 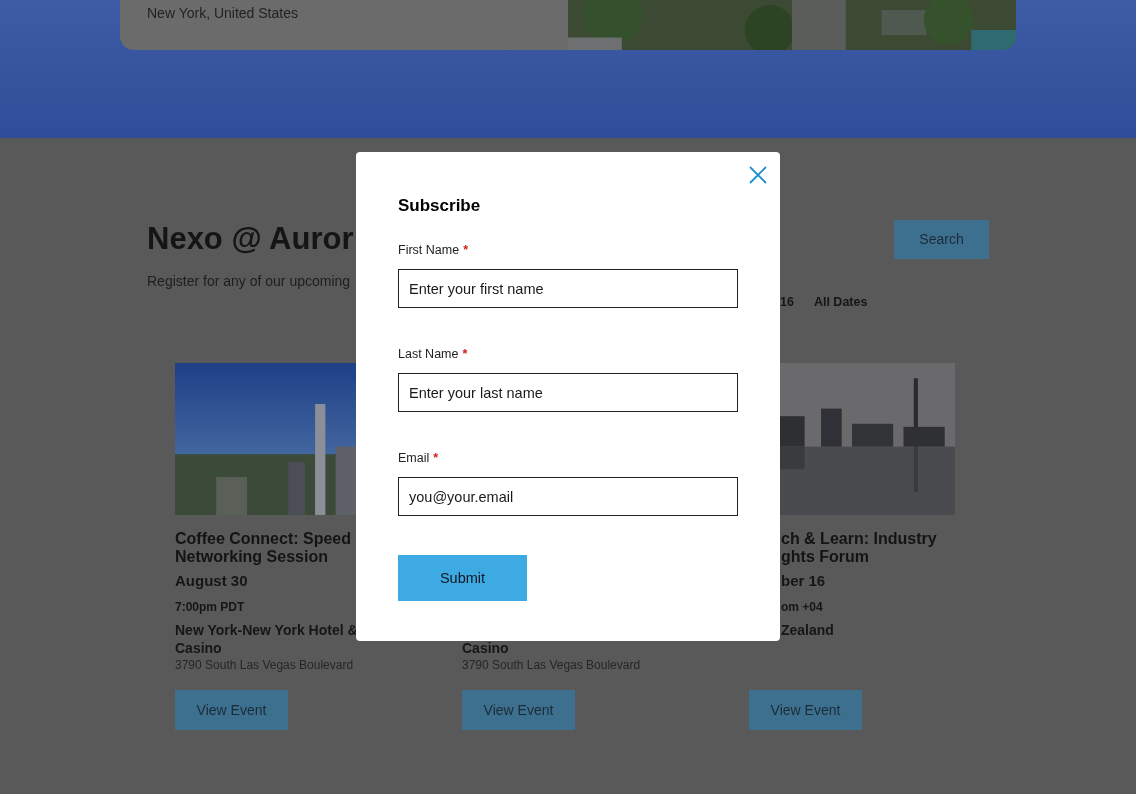 What do you see at coordinates (428, 354) in the screenshot?
I see `field-label: Last Name` at bounding box center [428, 354].